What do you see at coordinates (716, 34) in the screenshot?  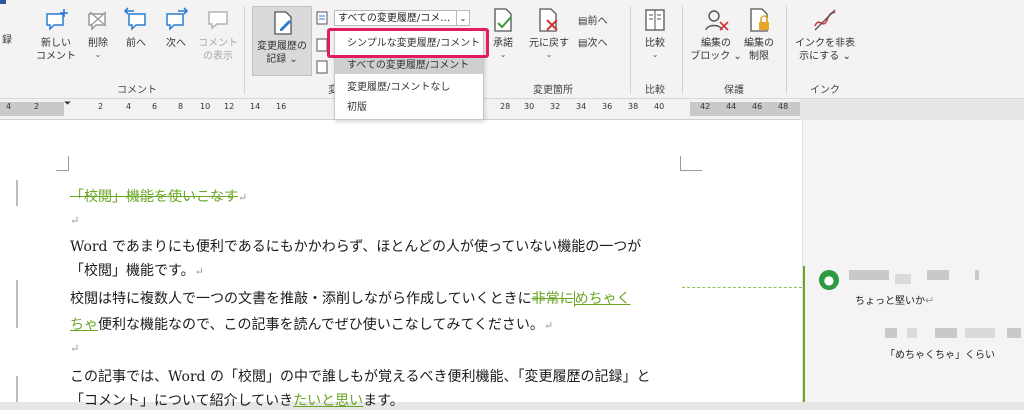 I see `block-authors-button: 編集の ブロック ⌄` at bounding box center [716, 34].